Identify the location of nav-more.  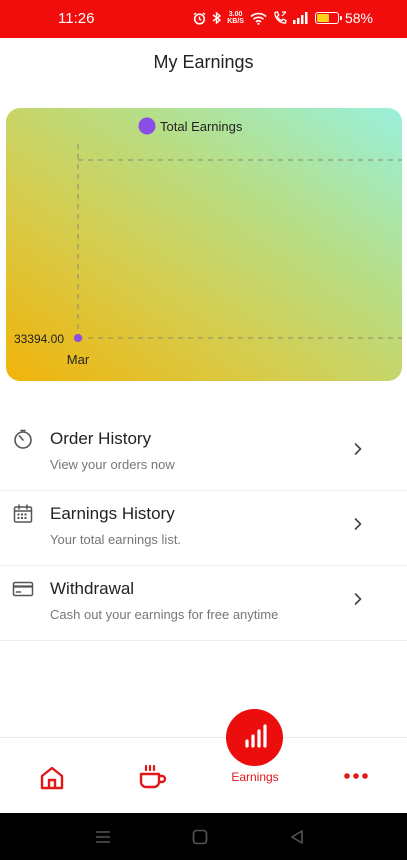
(352, 776).